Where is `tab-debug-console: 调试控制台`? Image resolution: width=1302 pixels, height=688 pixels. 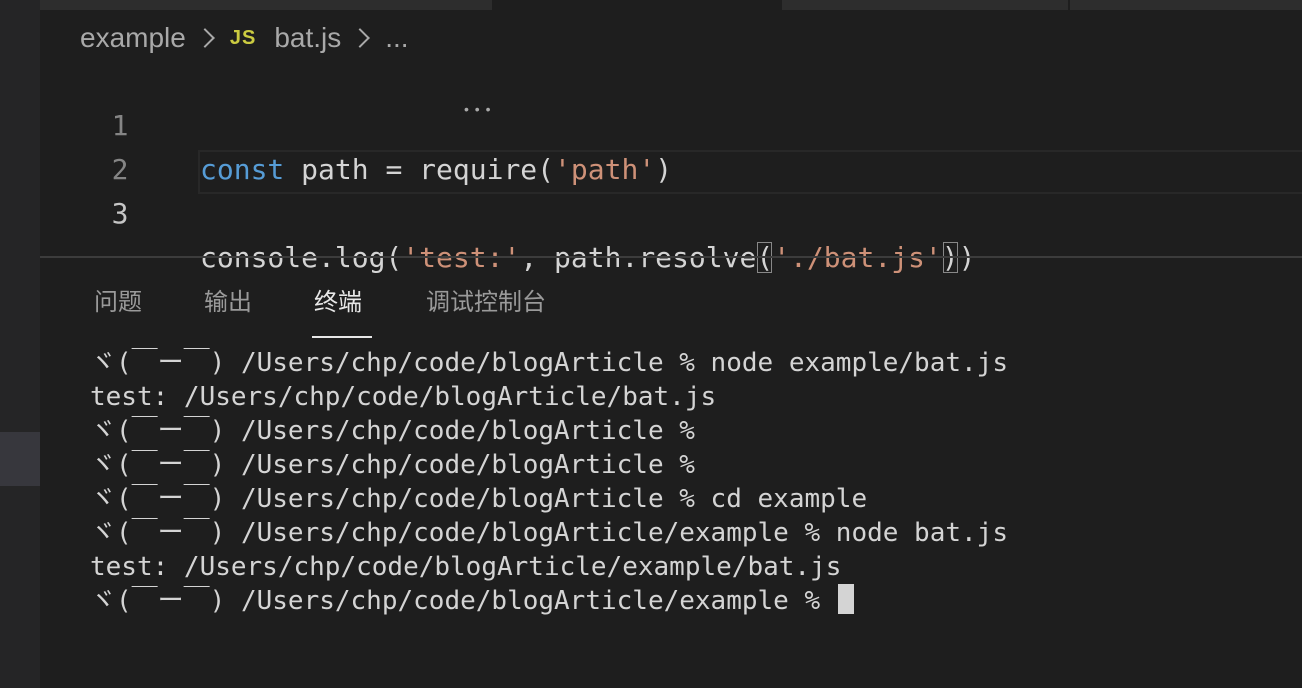
tab-debug-console: 调试控制台 is located at coordinates (486, 299).